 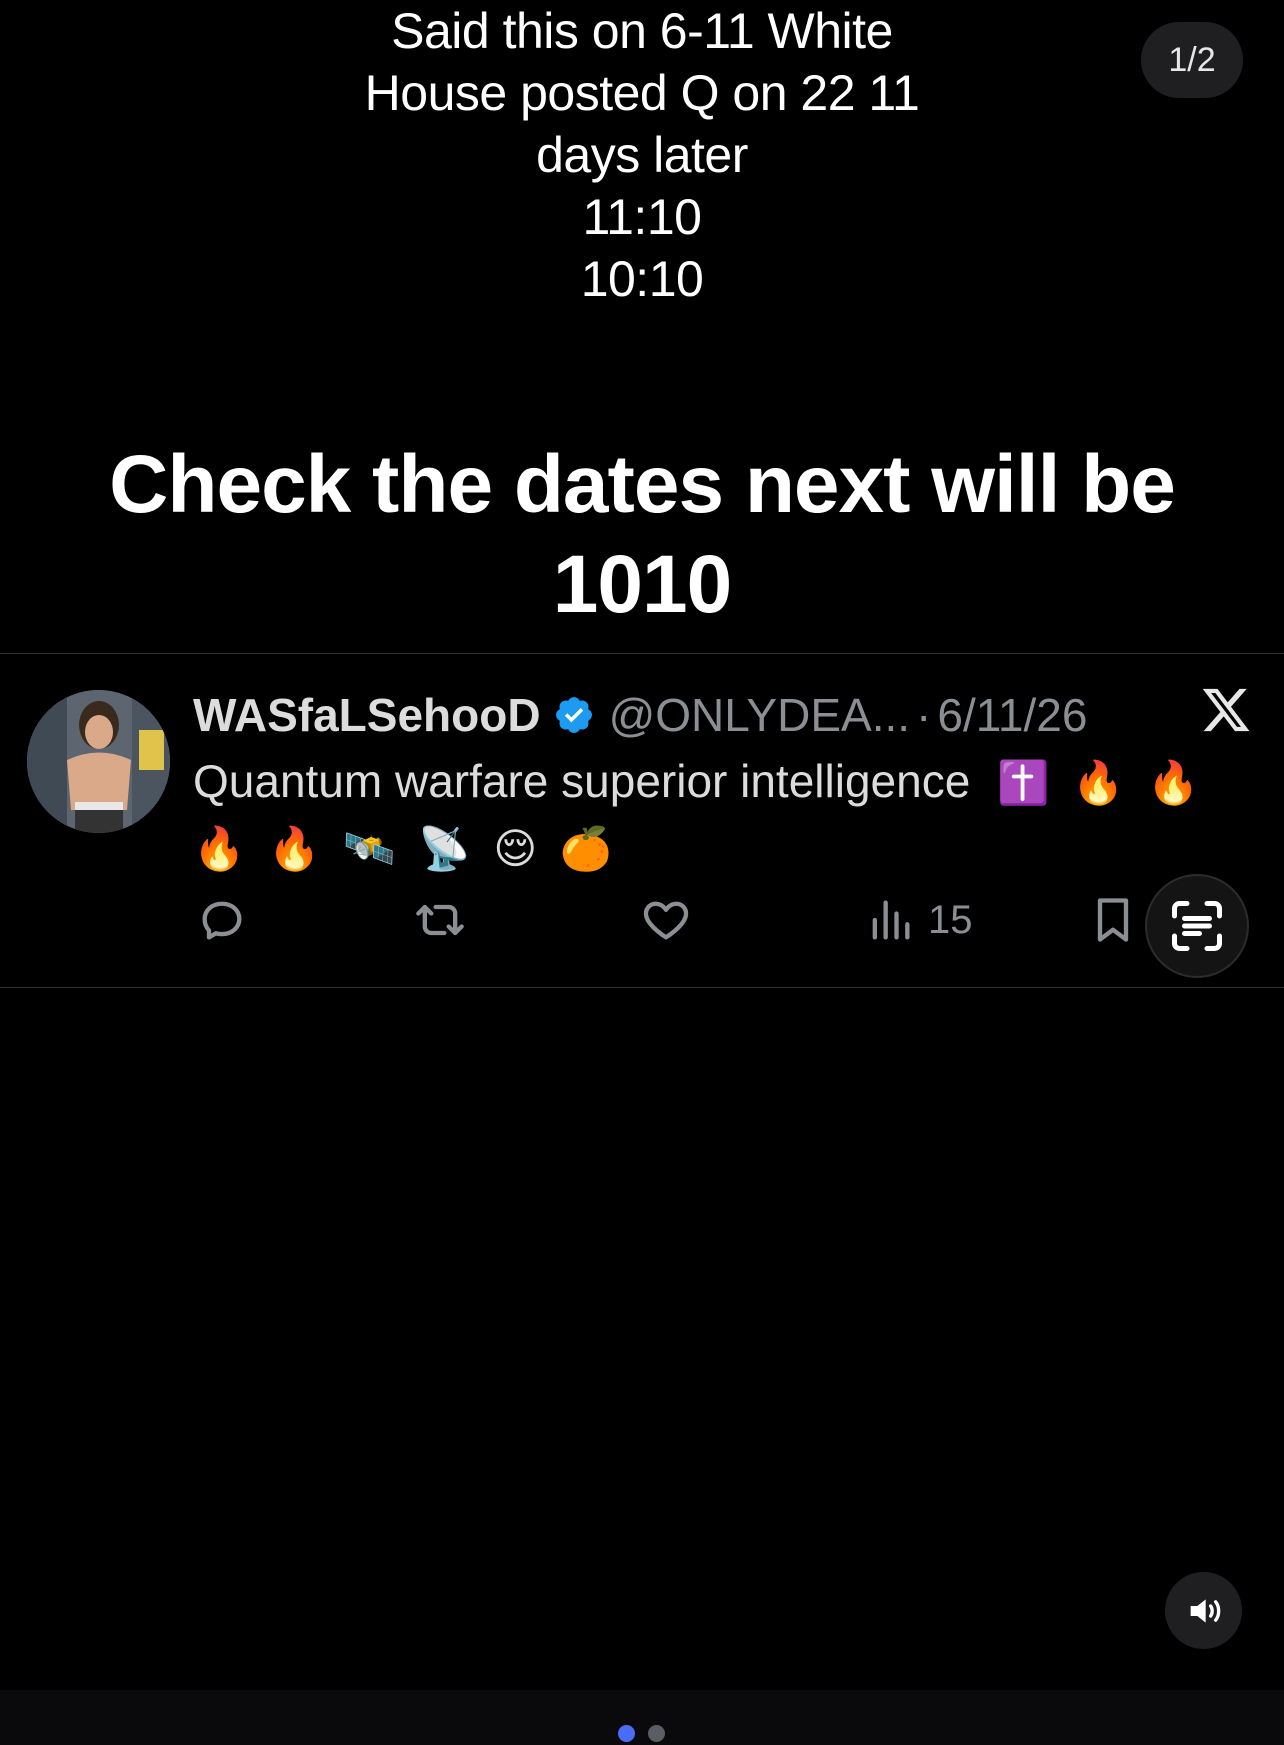 I want to click on page-indicator-badge: 1/2, so click(x=1192, y=60).